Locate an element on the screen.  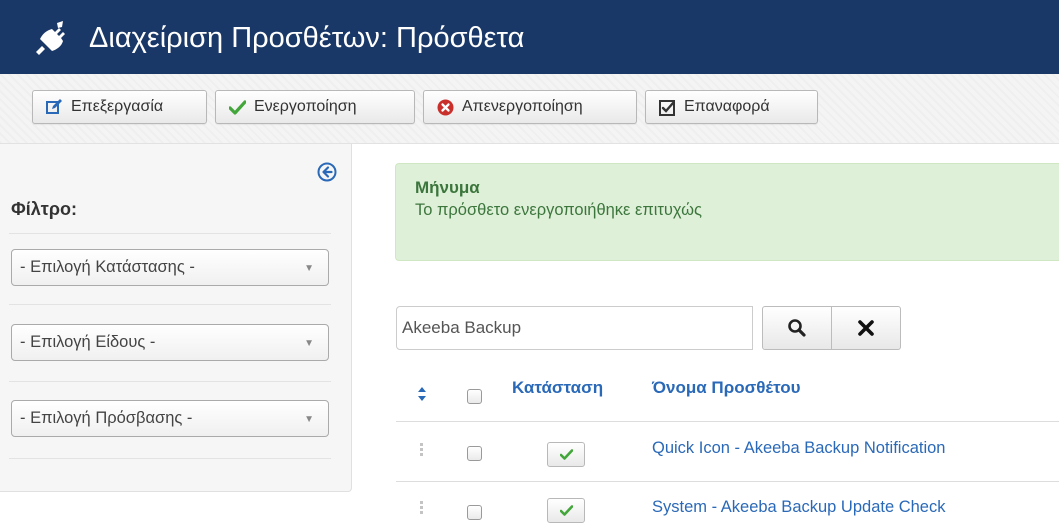
search-input: Akeeba Backup is located at coordinates (574, 328).